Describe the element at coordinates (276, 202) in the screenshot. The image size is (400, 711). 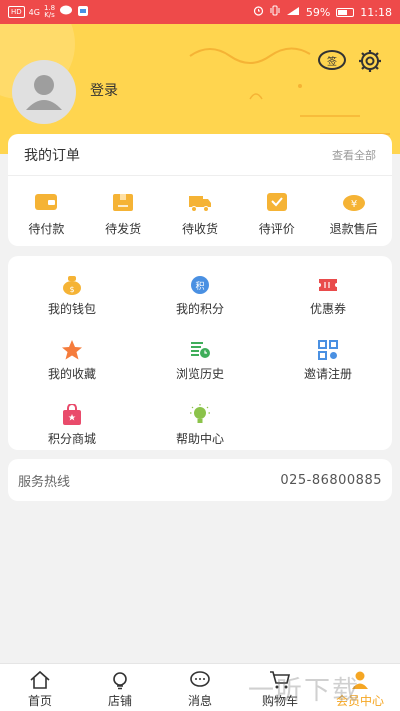
I see `review-icon` at that location.